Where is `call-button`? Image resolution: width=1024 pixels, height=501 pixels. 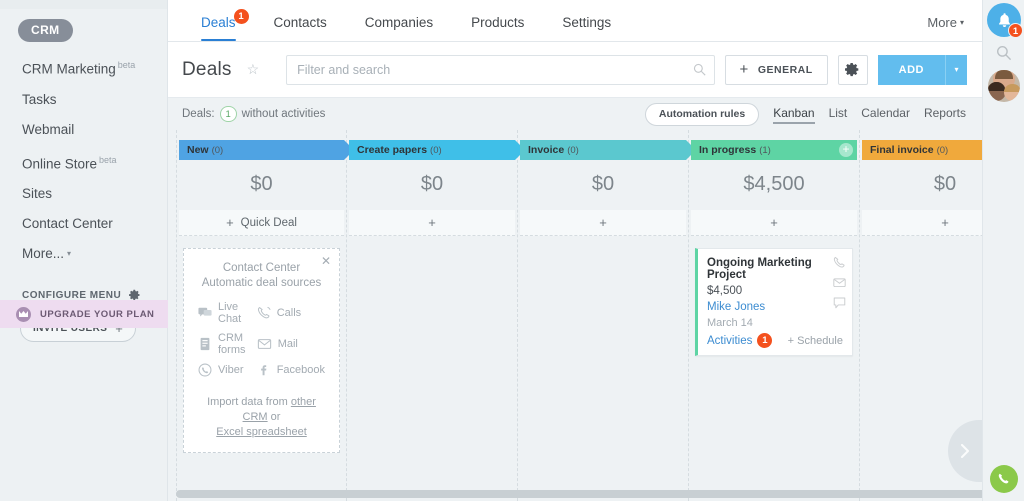 call-button is located at coordinates (1004, 479).